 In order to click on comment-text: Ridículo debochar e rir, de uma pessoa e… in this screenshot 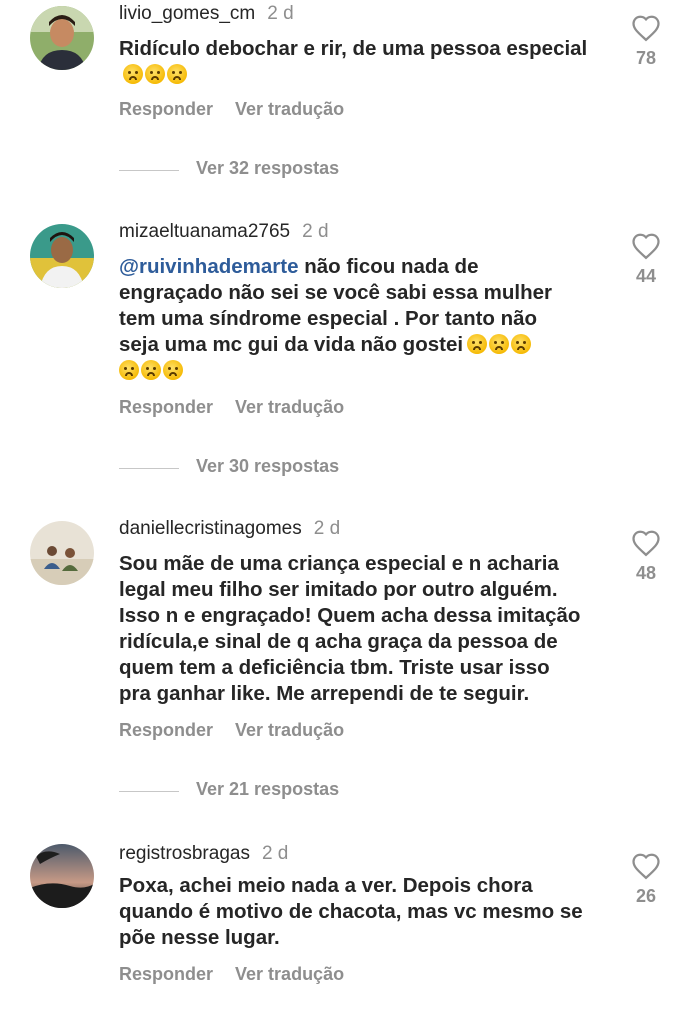, I will do `click(364, 62)`.